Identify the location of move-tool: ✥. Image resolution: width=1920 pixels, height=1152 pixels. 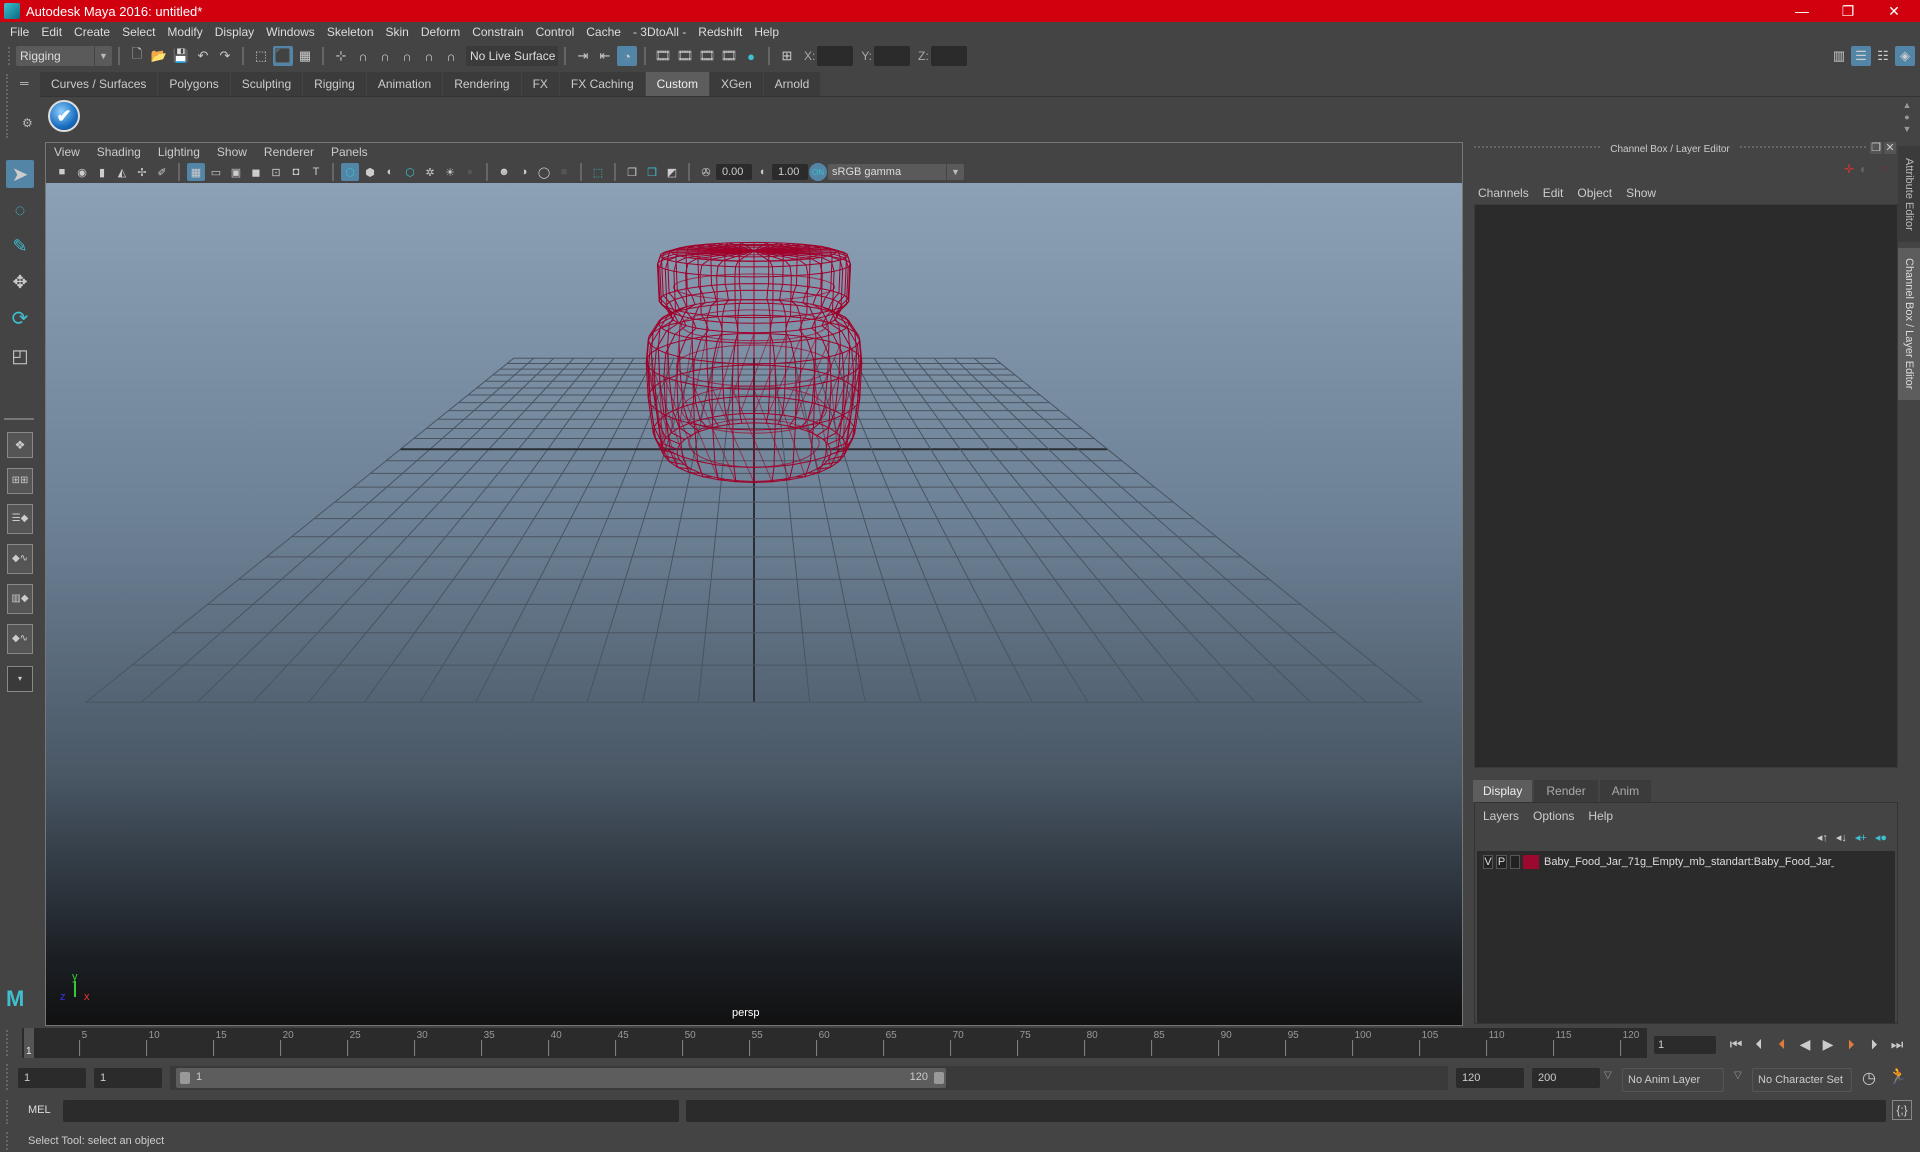
(20, 282).